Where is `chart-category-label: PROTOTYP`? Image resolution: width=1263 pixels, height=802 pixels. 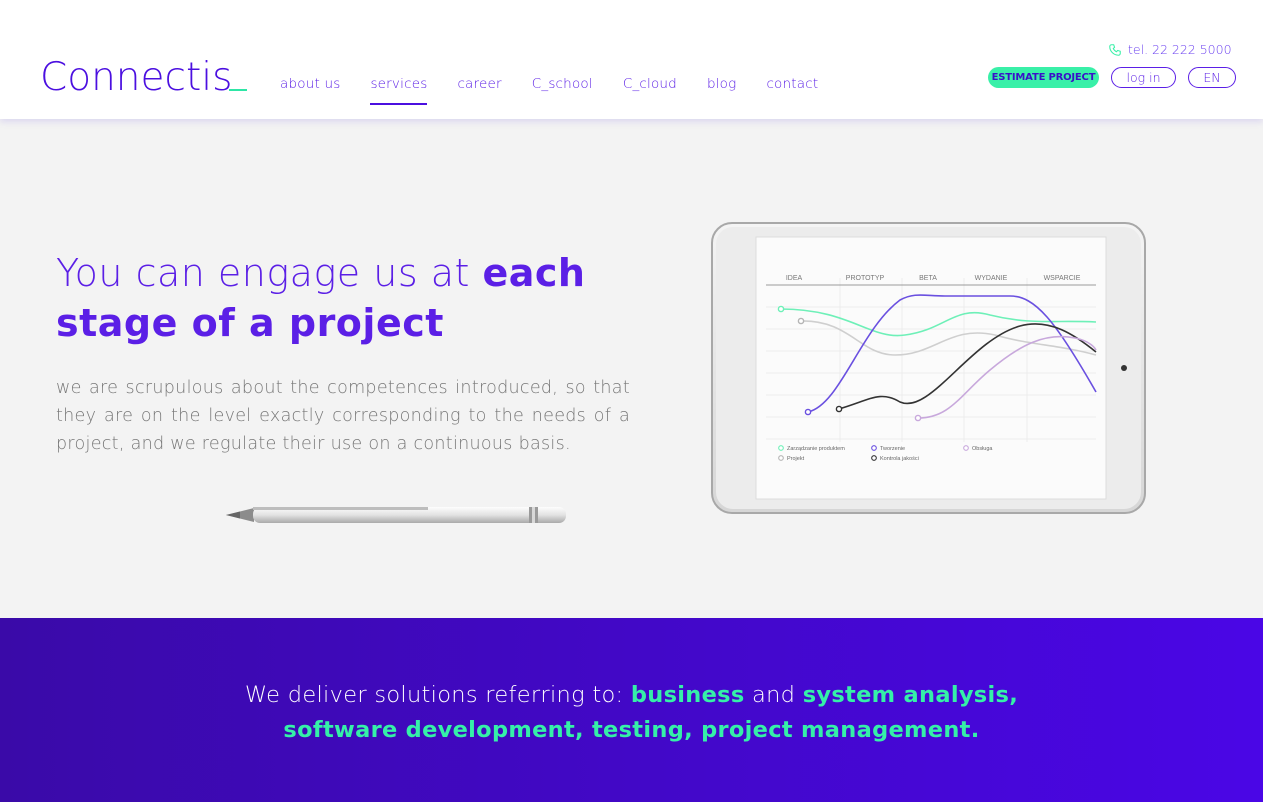
chart-category-label: PROTOTYP is located at coordinates (865, 278).